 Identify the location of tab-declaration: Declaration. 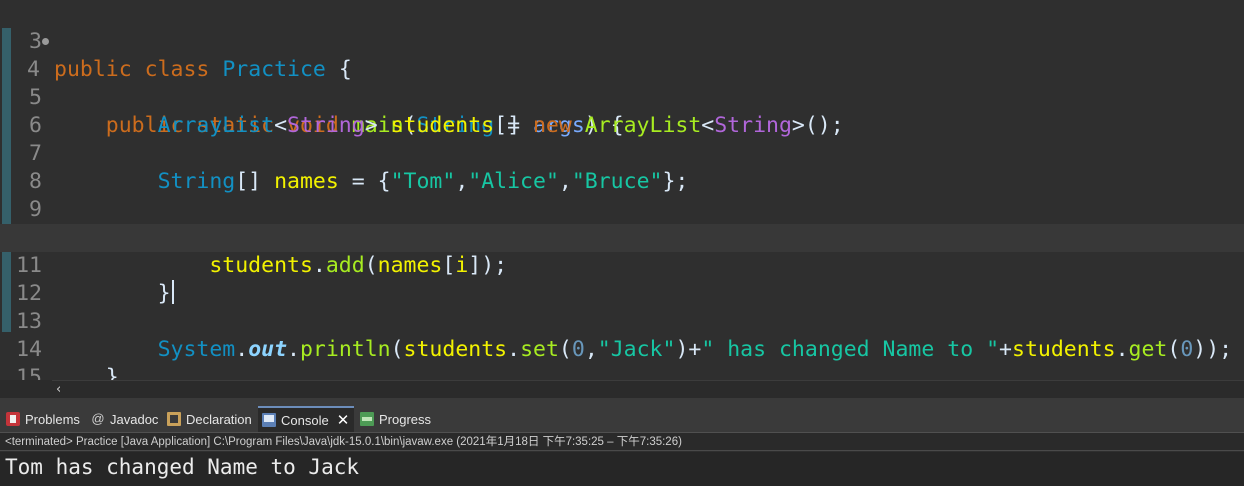
(210, 419).